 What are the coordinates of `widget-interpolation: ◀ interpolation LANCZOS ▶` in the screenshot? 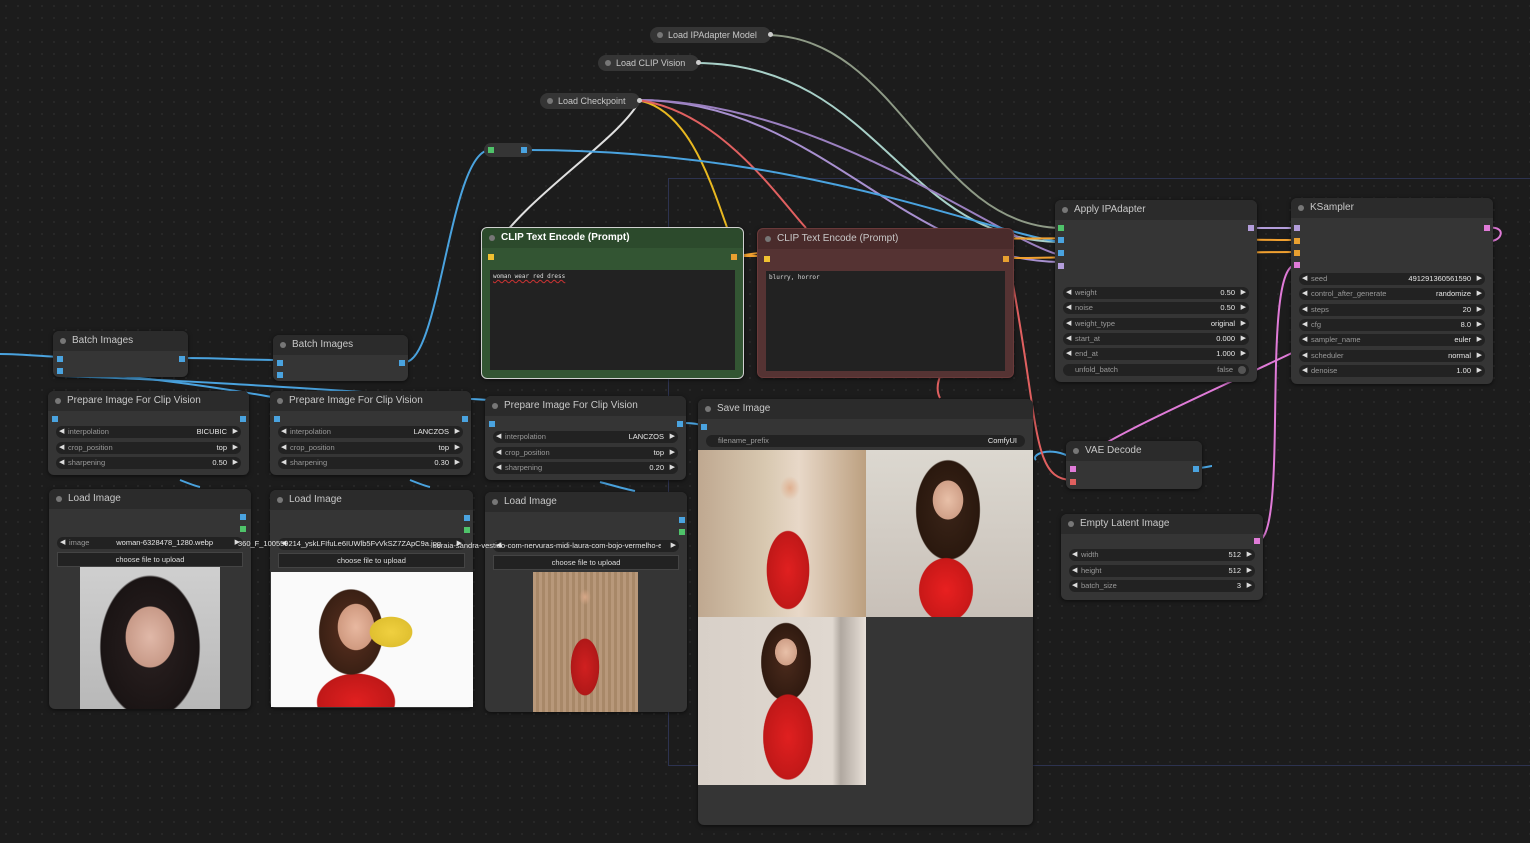 It's located at (370, 432).